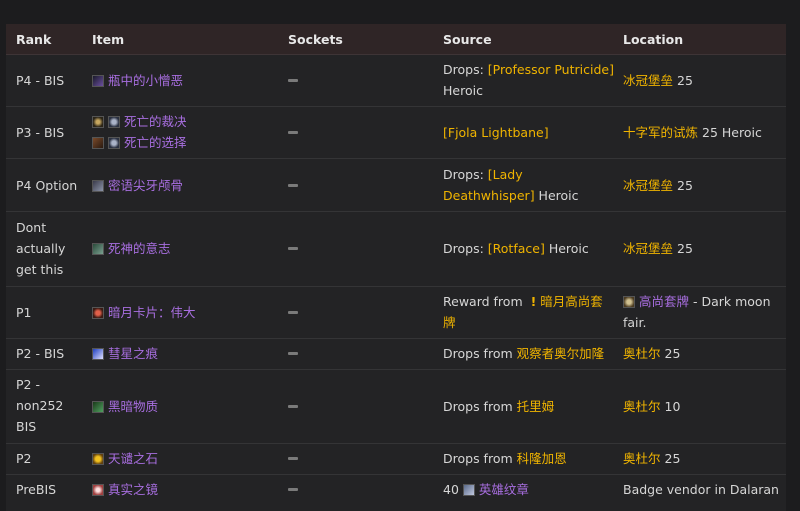 Image resolution: width=800 pixels, height=511 pixels. I want to click on item-cell: 死亡的裁决 死亡的选择, so click(187, 132).